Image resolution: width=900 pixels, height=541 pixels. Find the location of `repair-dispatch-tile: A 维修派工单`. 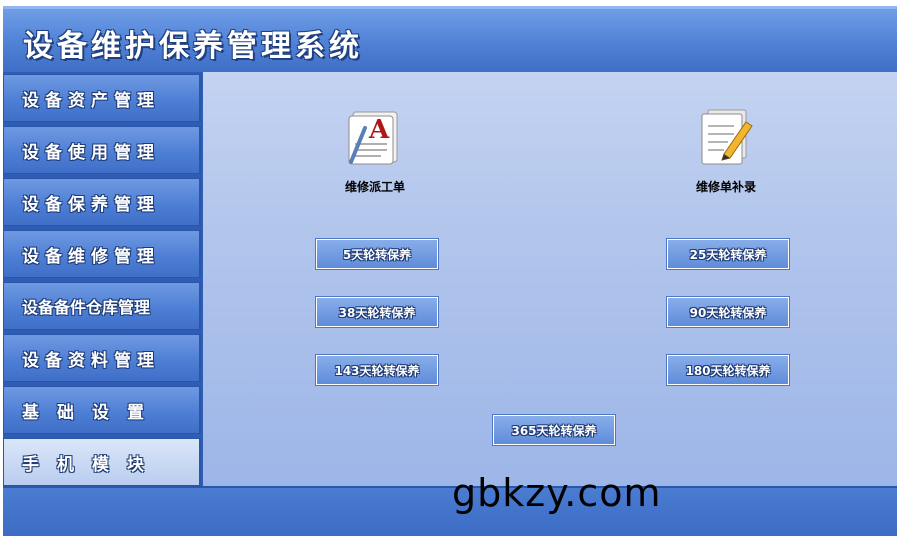

repair-dispatch-tile: A 维修派工单 is located at coordinates (375, 149).